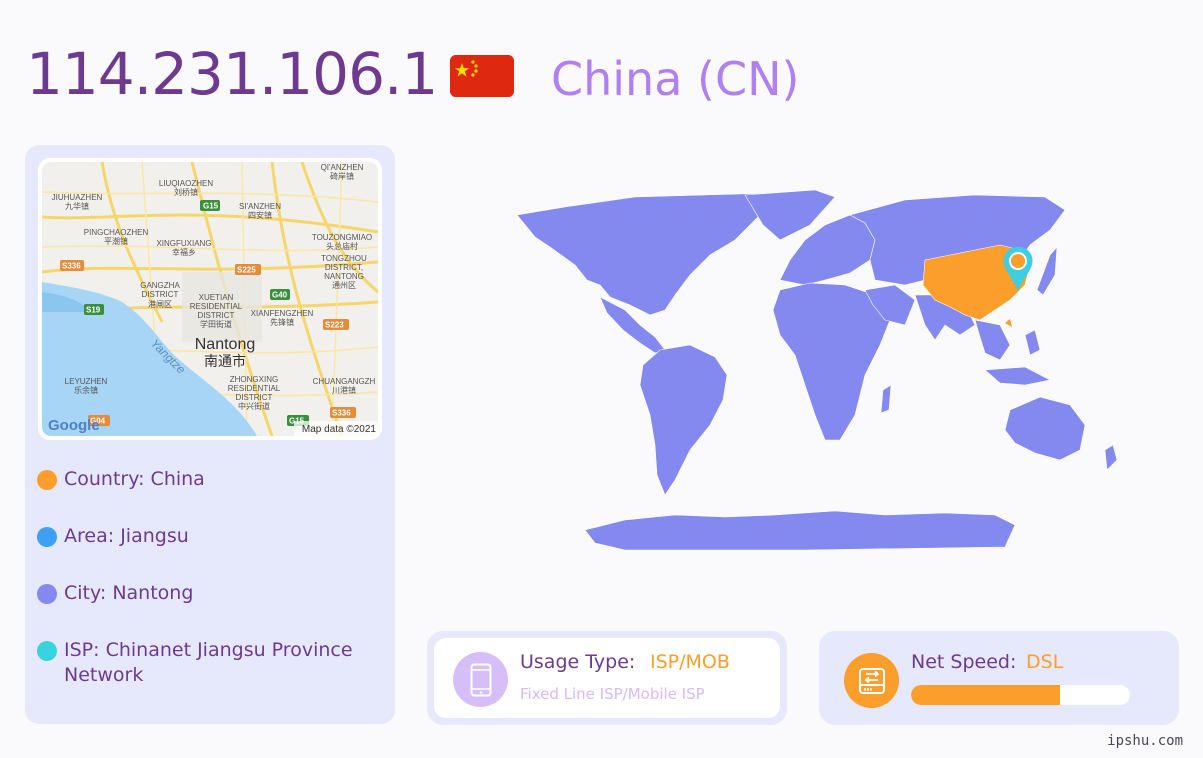 The width and height of the screenshot is (1203, 758). I want to click on svg-text: 通州区, so click(344, 285).